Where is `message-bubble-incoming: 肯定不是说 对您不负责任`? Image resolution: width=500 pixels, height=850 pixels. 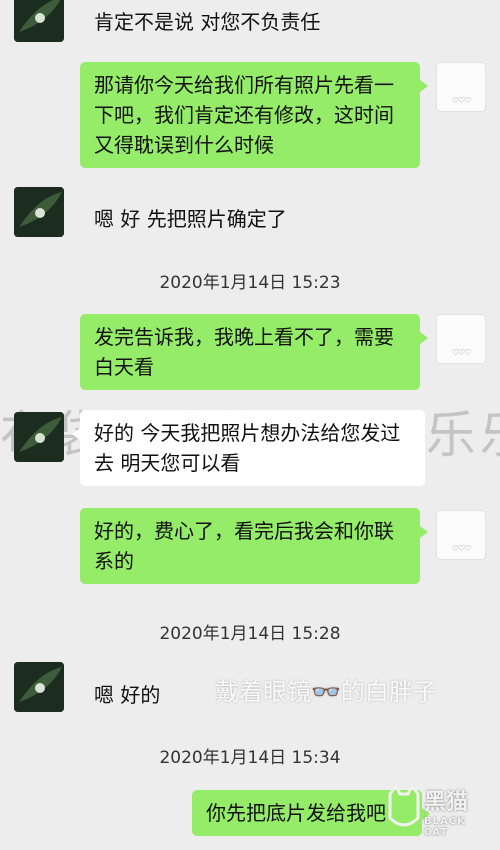 message-bubble-incoming: 肯定不是说 对您不负责任 is located at coordinates (245, 22).